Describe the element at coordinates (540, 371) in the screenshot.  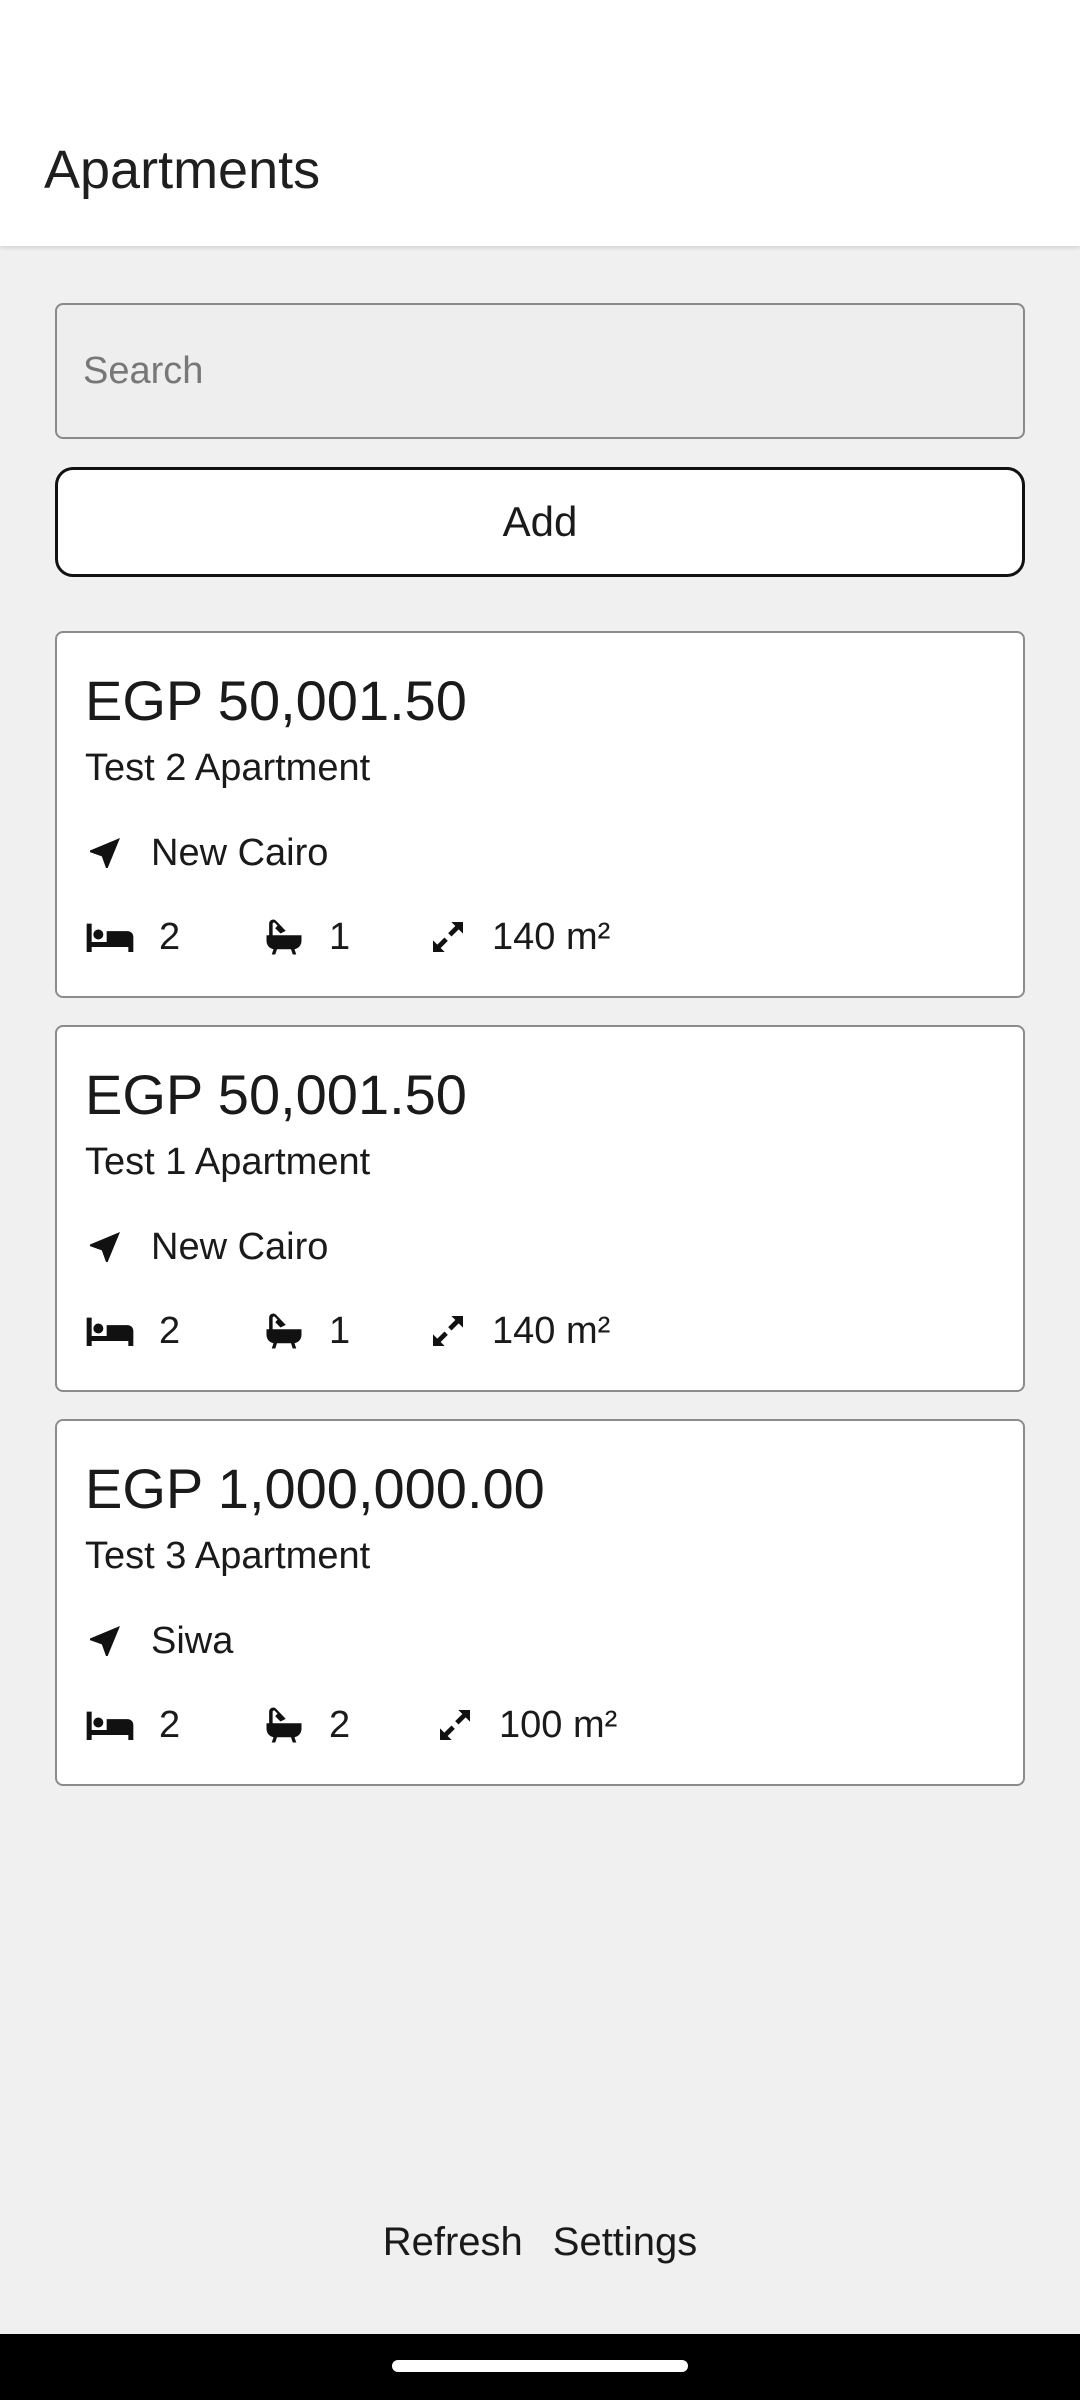
I see `search-input` at that location.